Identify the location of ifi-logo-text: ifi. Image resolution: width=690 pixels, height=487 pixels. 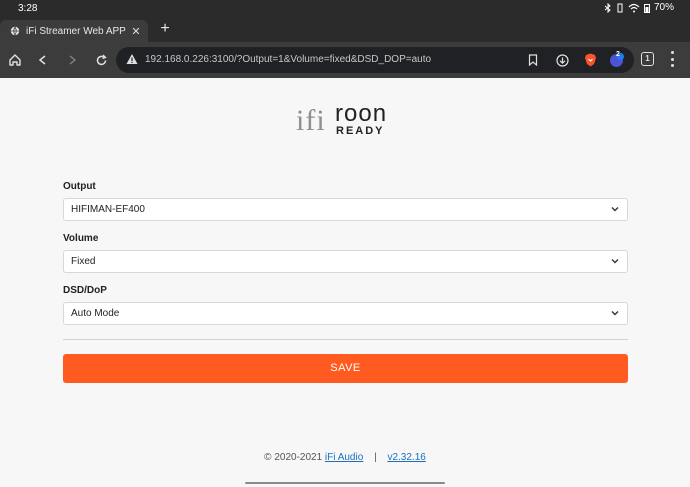
(311, 120).